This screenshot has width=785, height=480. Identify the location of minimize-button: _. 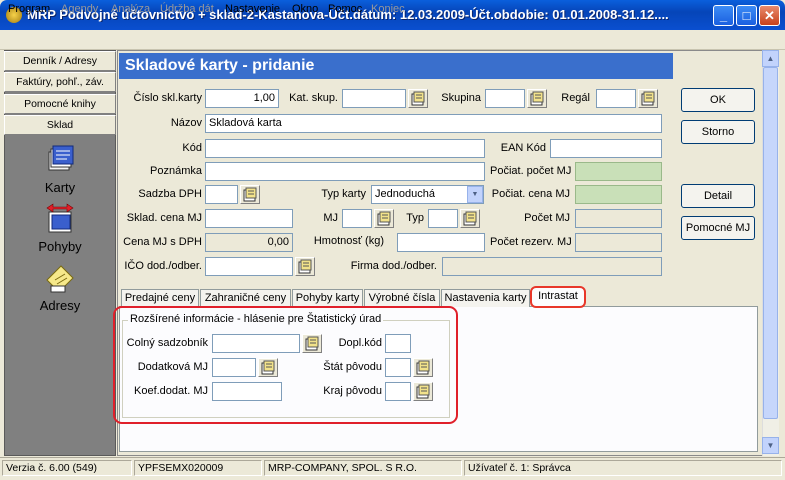
(723, 15).